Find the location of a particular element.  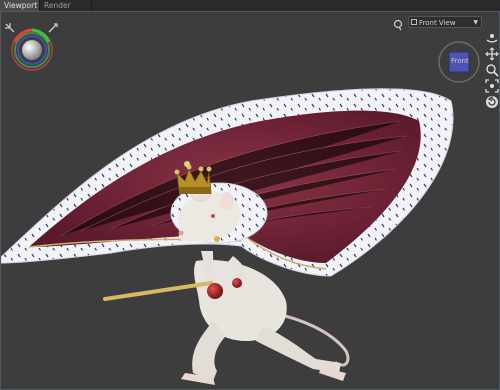

light-sphere-widget is located at coordinates (32, 50).